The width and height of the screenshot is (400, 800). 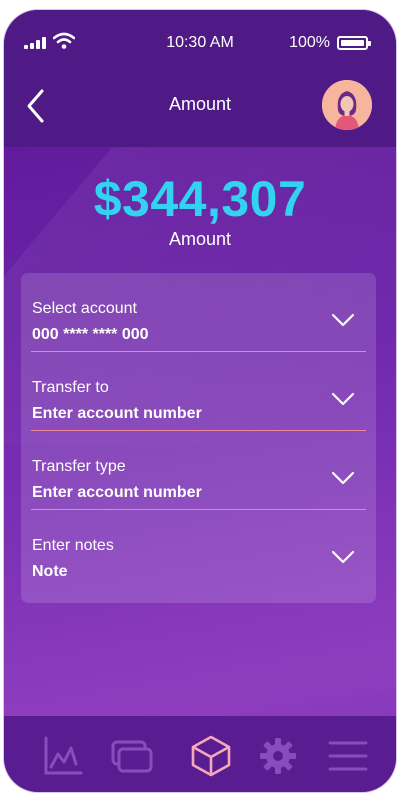 What do you see at coordinates (132, 756) in the screenshot?
I see `cards-icon` at bounding box center [132, 756].